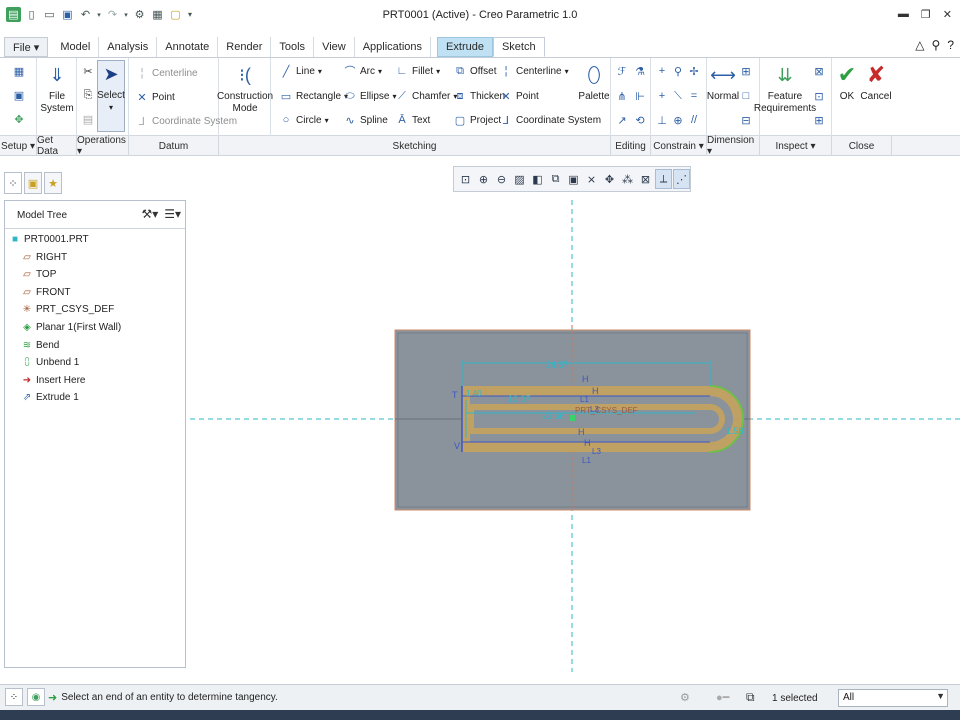  What do you see at coordinates (555, 179) in the screenshot?
I see `saved-views-icon: ⧉` at bounding box center [555, 179].